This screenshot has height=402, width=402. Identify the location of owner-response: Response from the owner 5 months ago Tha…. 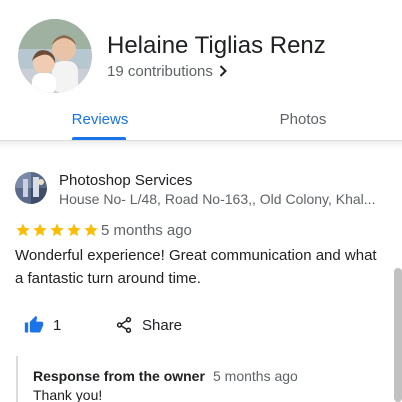
(202, 379).